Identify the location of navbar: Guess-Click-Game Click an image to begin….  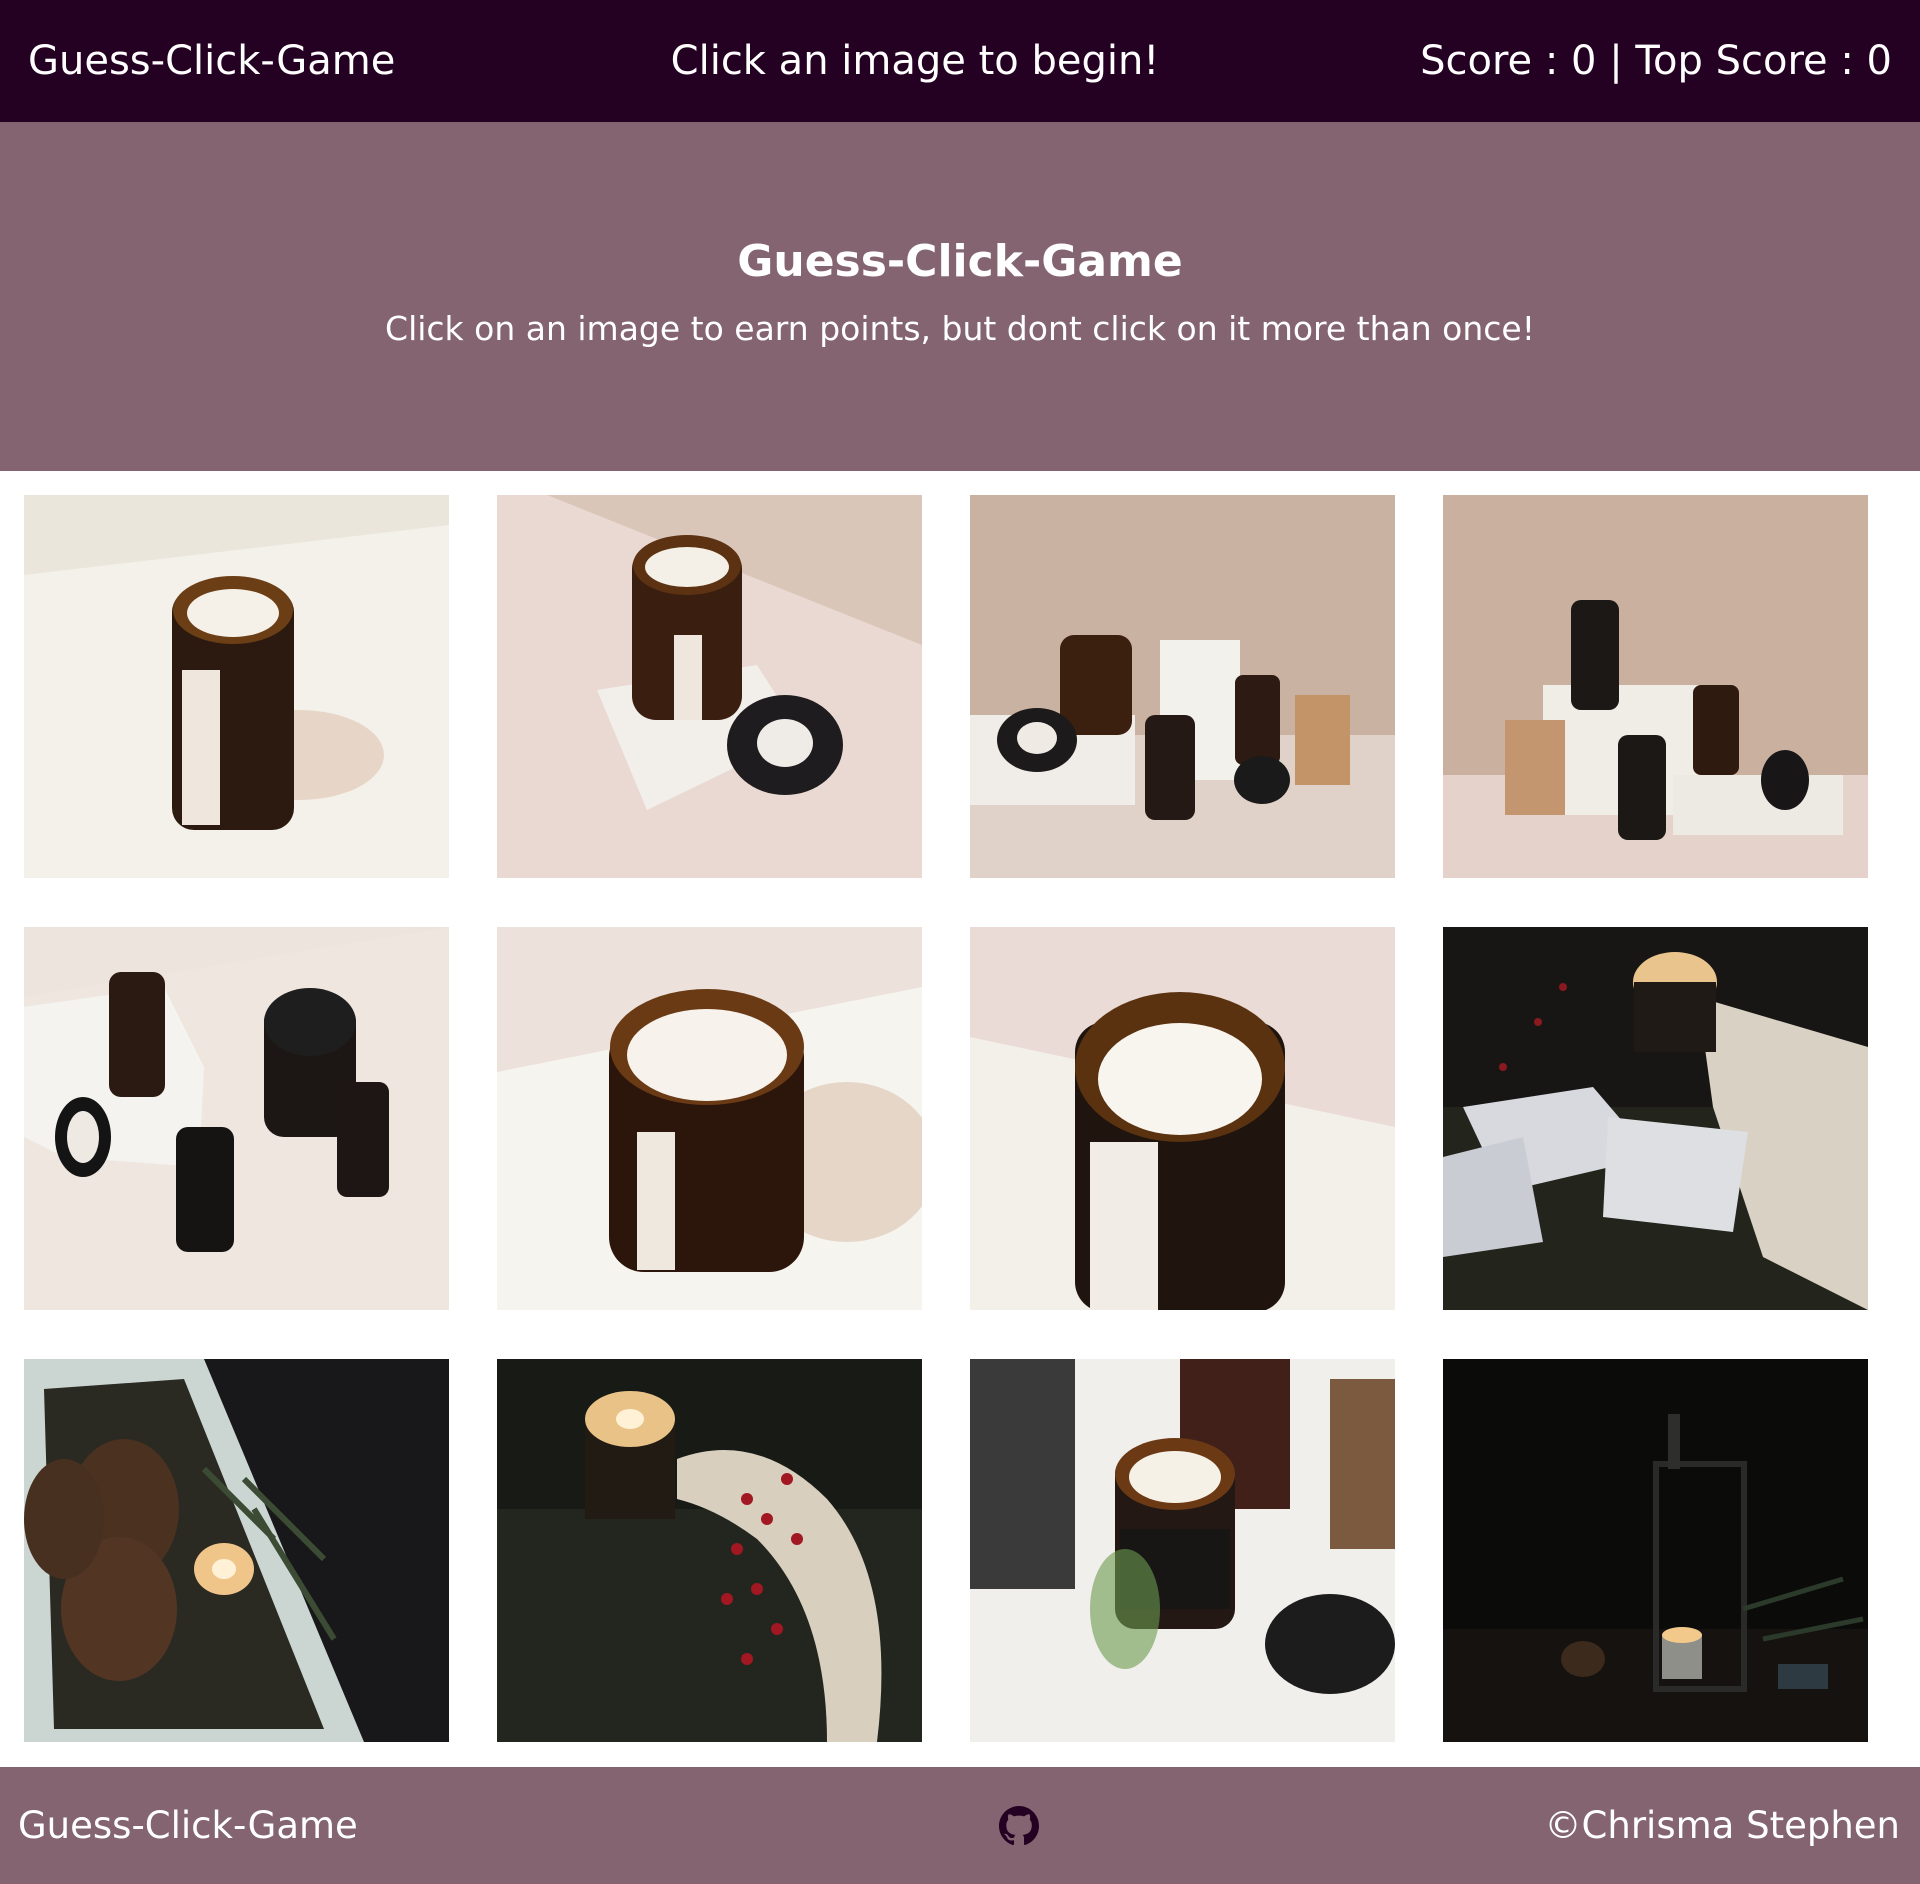
(960, 61).